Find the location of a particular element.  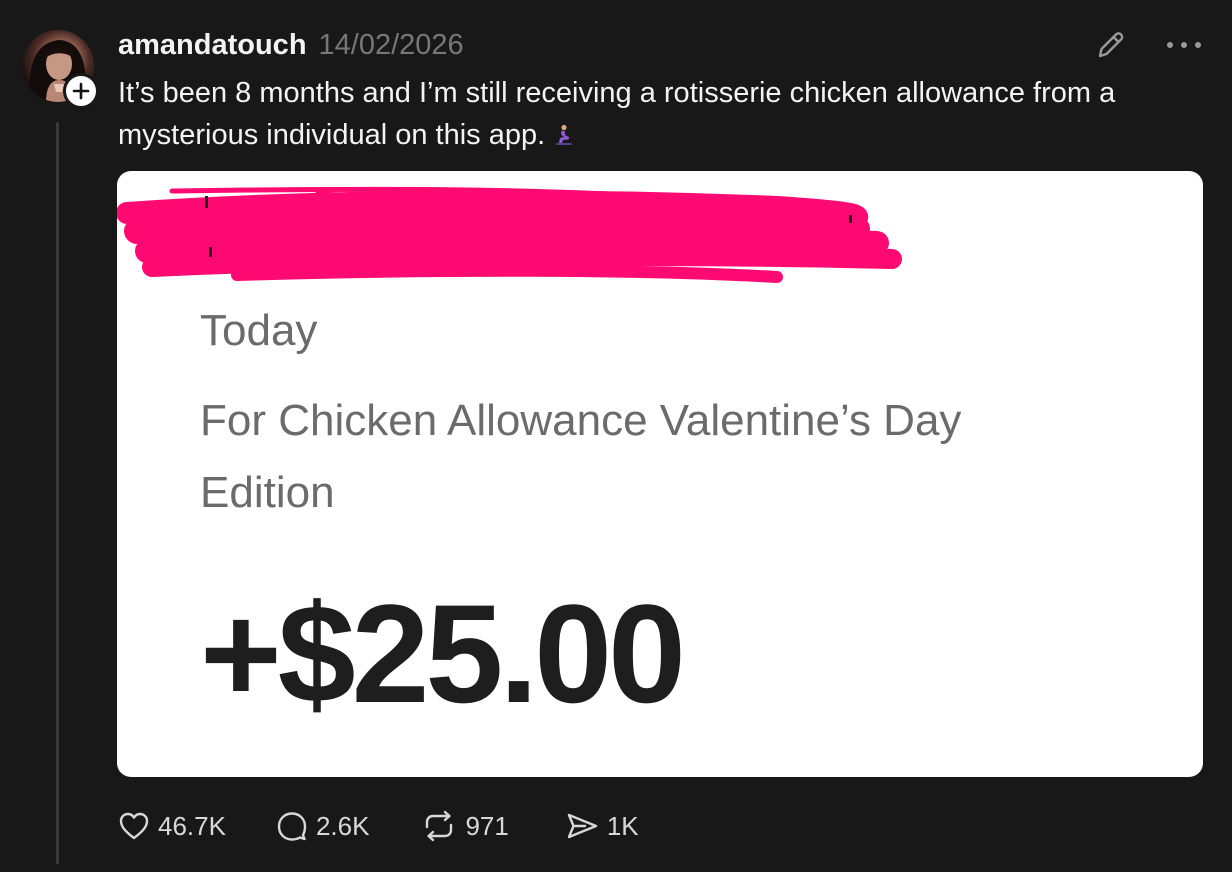

person-kneeling-emoji is located at coordinates (564, 134).